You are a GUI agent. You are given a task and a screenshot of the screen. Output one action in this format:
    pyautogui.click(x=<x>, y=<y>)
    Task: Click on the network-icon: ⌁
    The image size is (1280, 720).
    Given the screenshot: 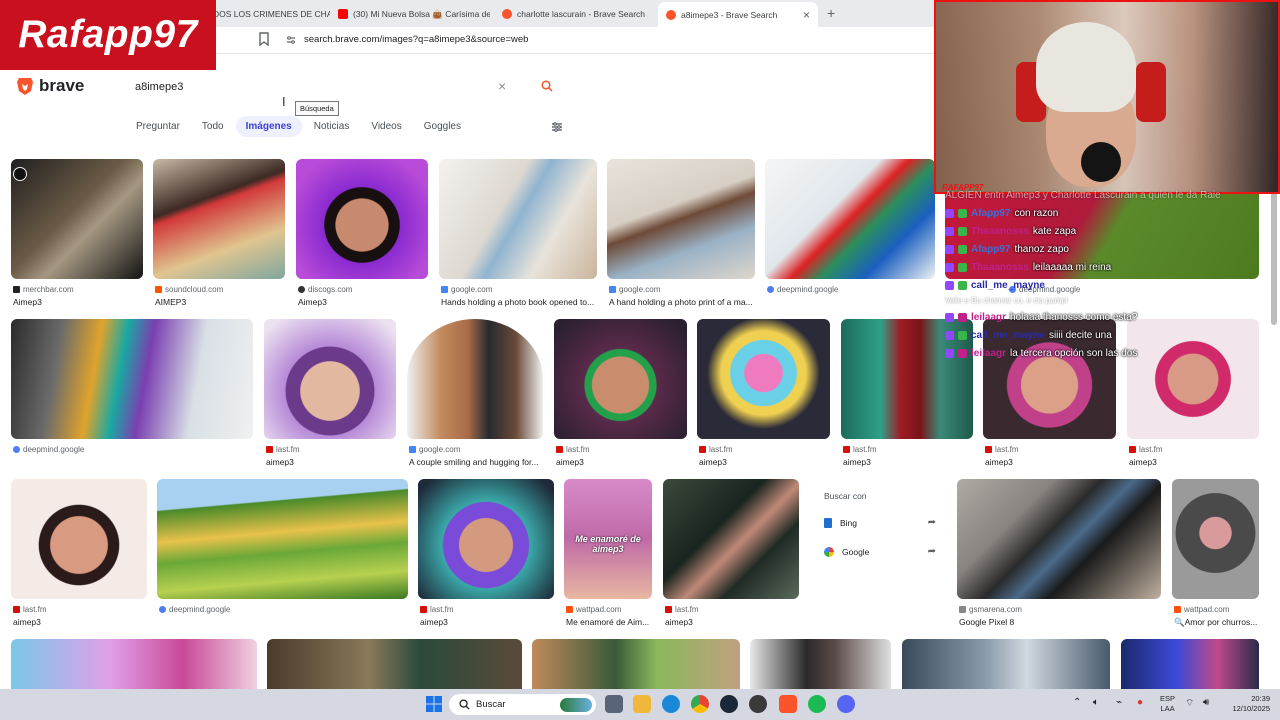 What is the action you would take?
    pyautogui.click(x=1119, y=702)
    